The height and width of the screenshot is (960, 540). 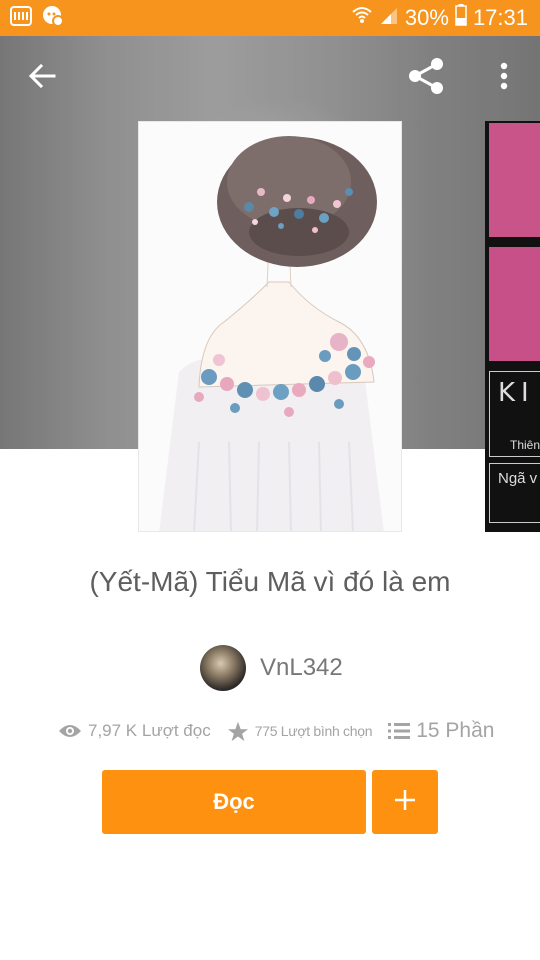 I want to click on back-arrow-icon, so click(x=42, y=78).